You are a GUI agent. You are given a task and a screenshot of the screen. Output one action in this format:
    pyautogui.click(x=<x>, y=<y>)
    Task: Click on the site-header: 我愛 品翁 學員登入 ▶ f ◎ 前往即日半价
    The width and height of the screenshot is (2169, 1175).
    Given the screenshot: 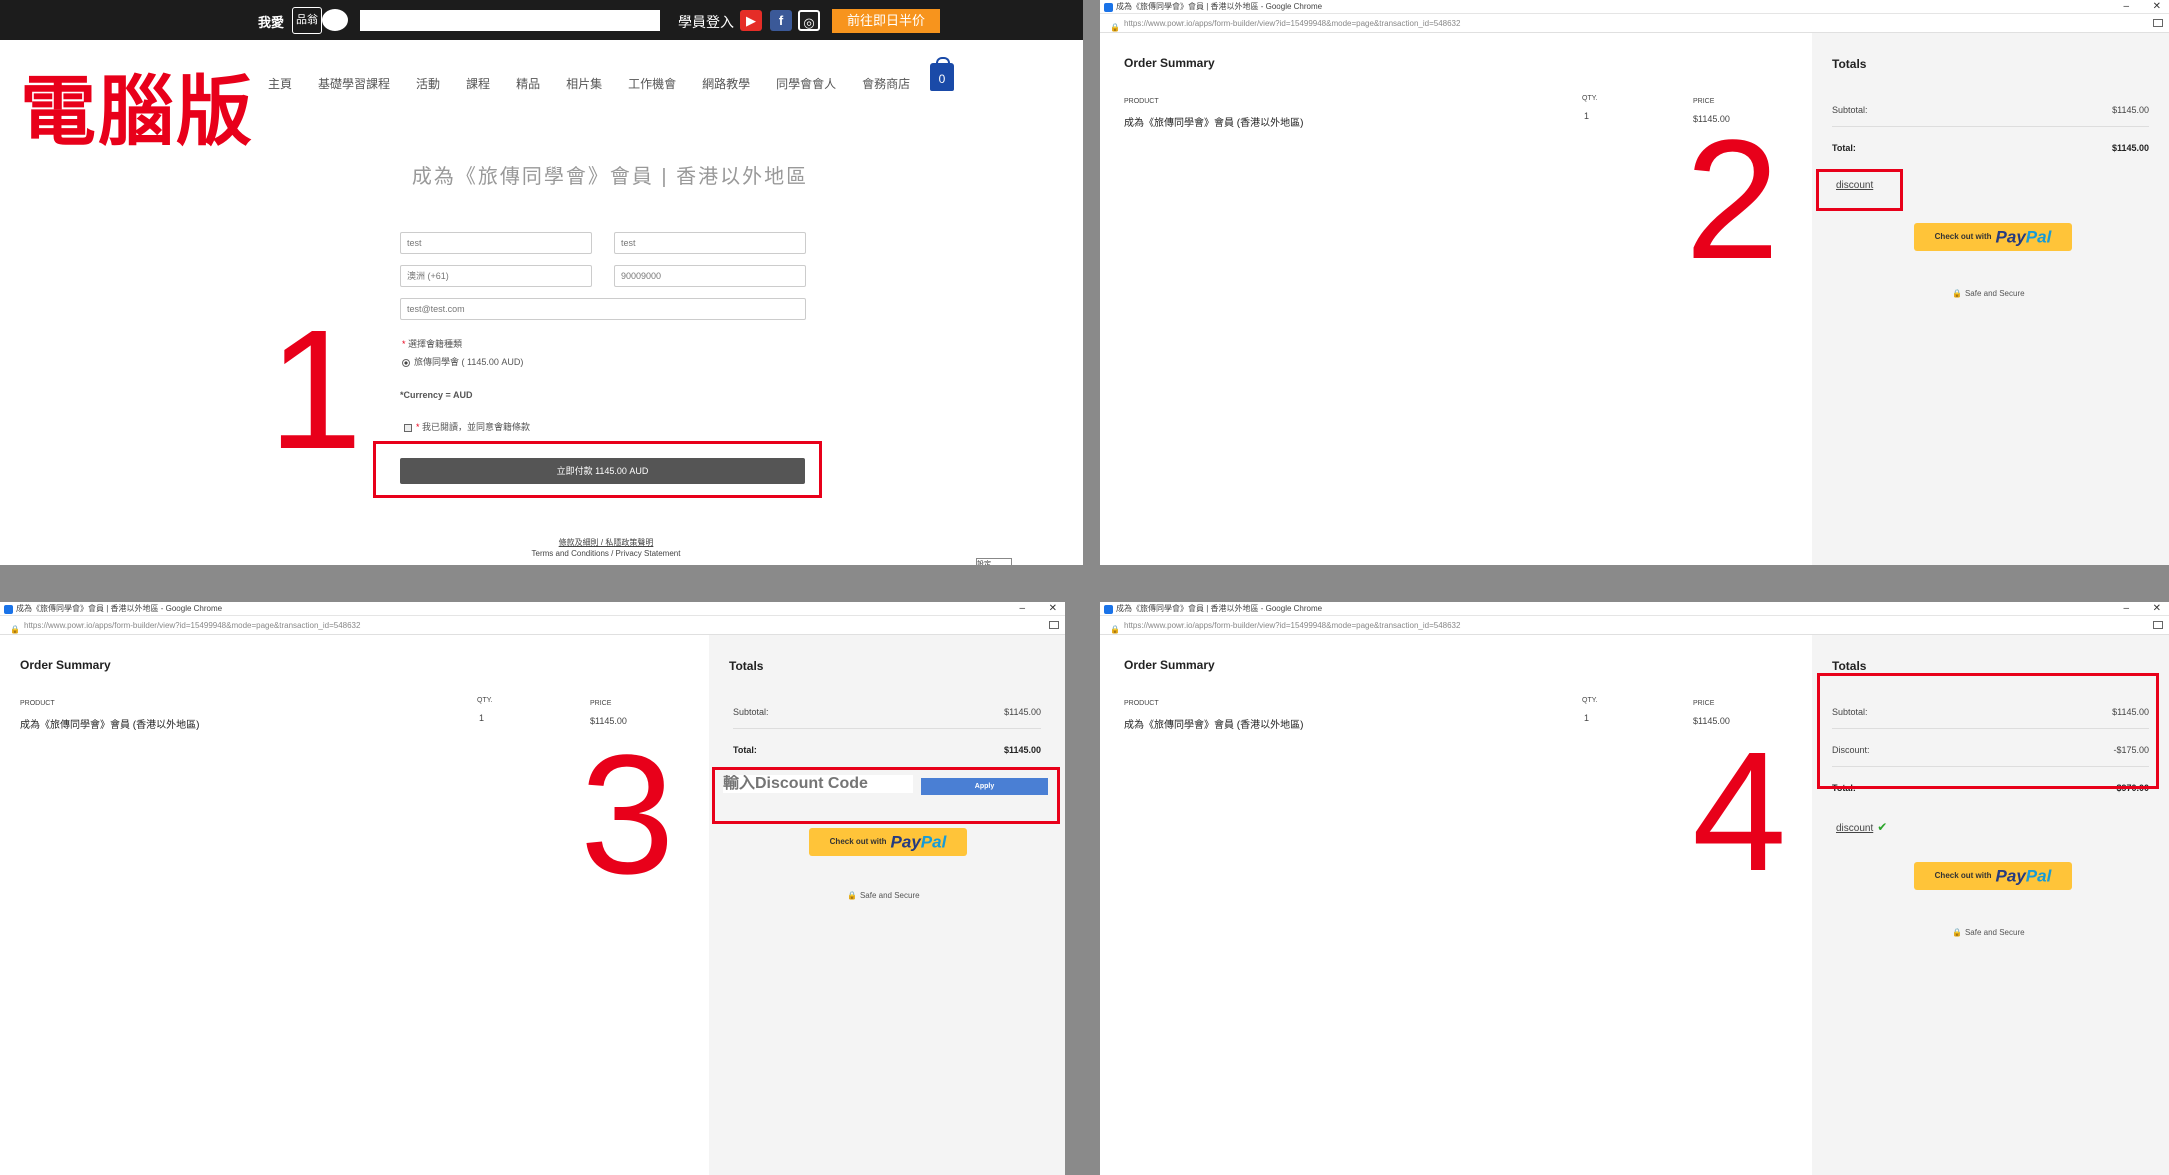 What is the action you would take?
    pyautogui.click(x=541, y=20)
    